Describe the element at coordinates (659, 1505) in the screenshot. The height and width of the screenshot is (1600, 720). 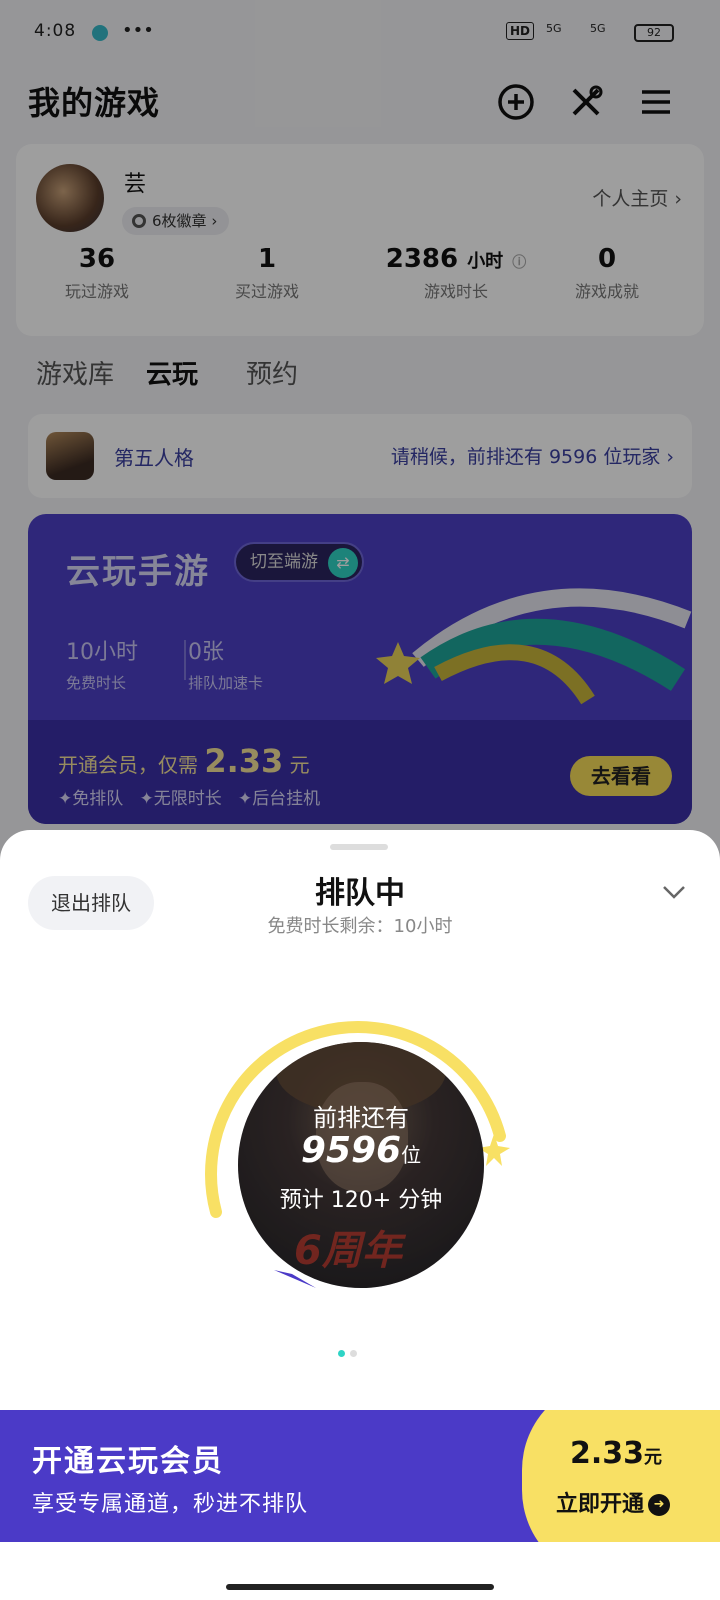
I see `arrow-right-icon: ➜` at that location.